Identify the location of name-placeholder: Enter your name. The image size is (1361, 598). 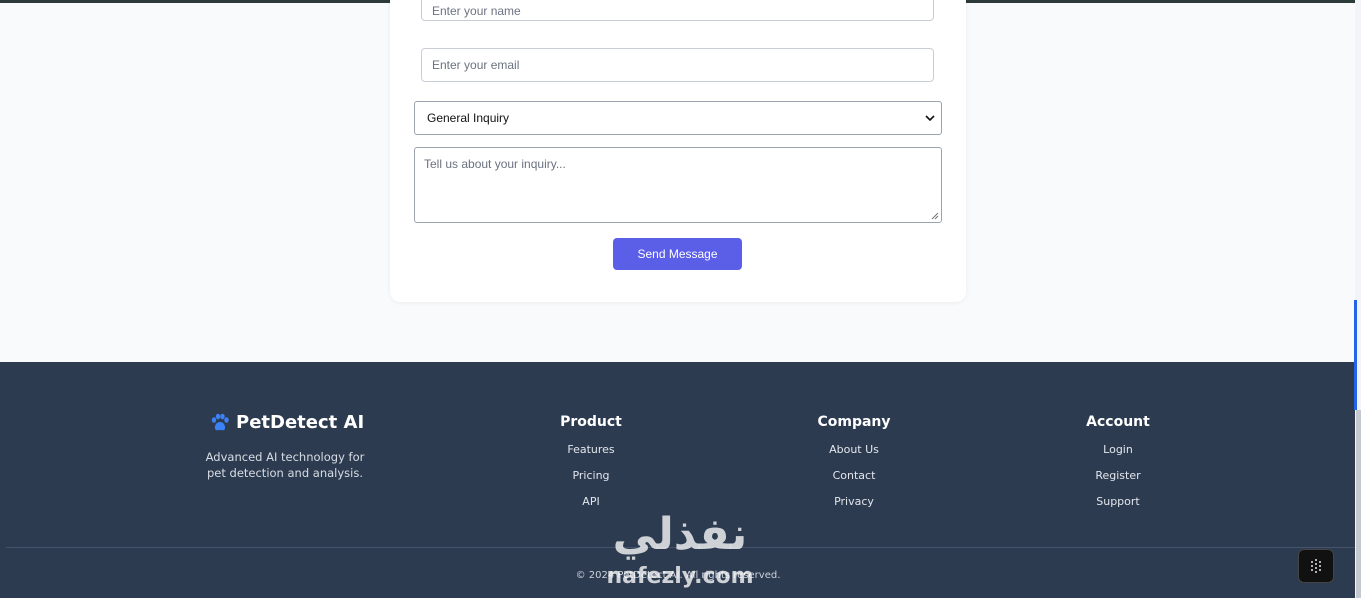
(476, 10).